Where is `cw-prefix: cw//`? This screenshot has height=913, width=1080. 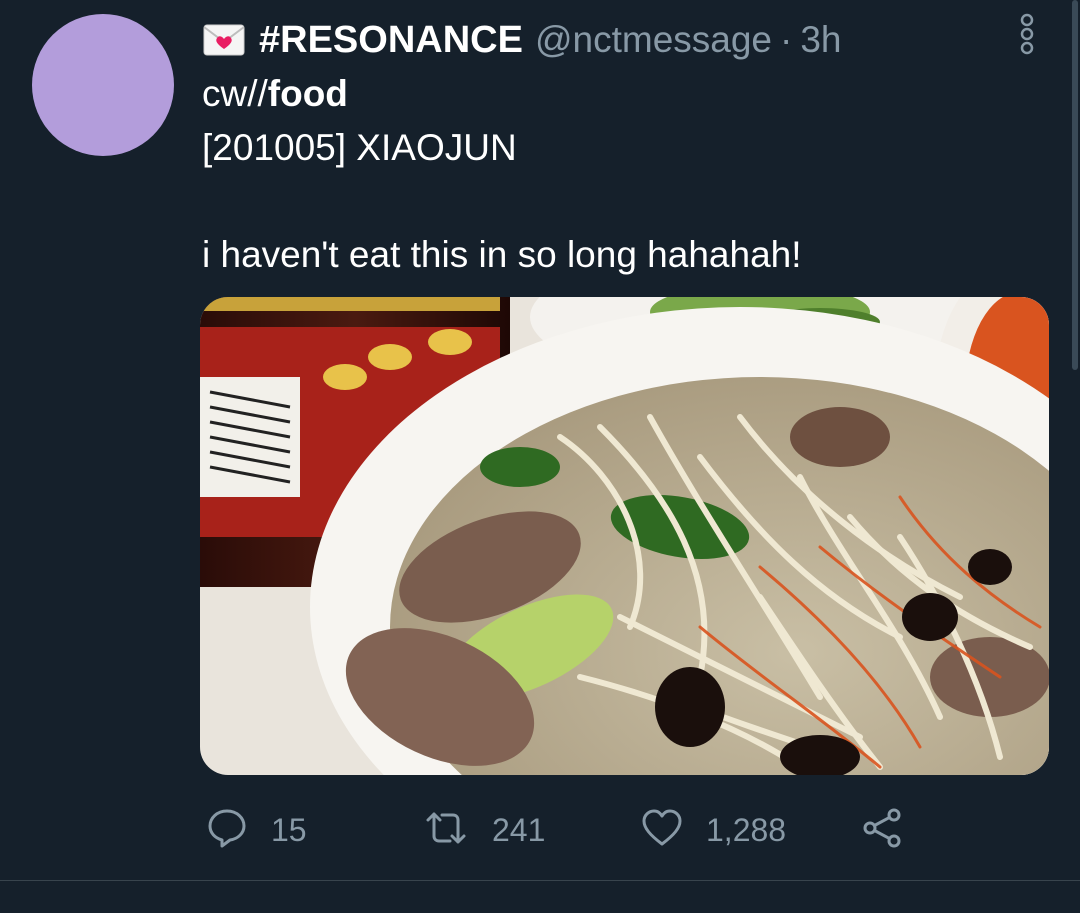 cw-prefix: cw// is located at coordinates (235, 93).